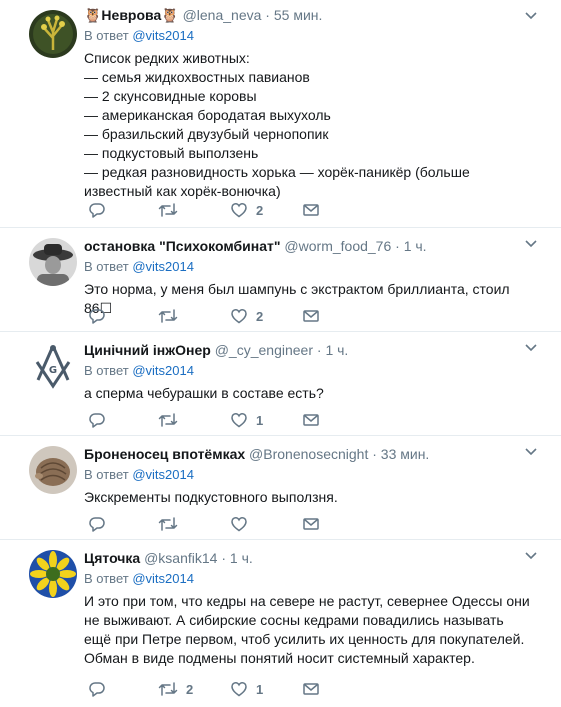 This screenshot has width=561, height=707. I want to click on display-name: Цинічний інжОнер, so click(147, 350).